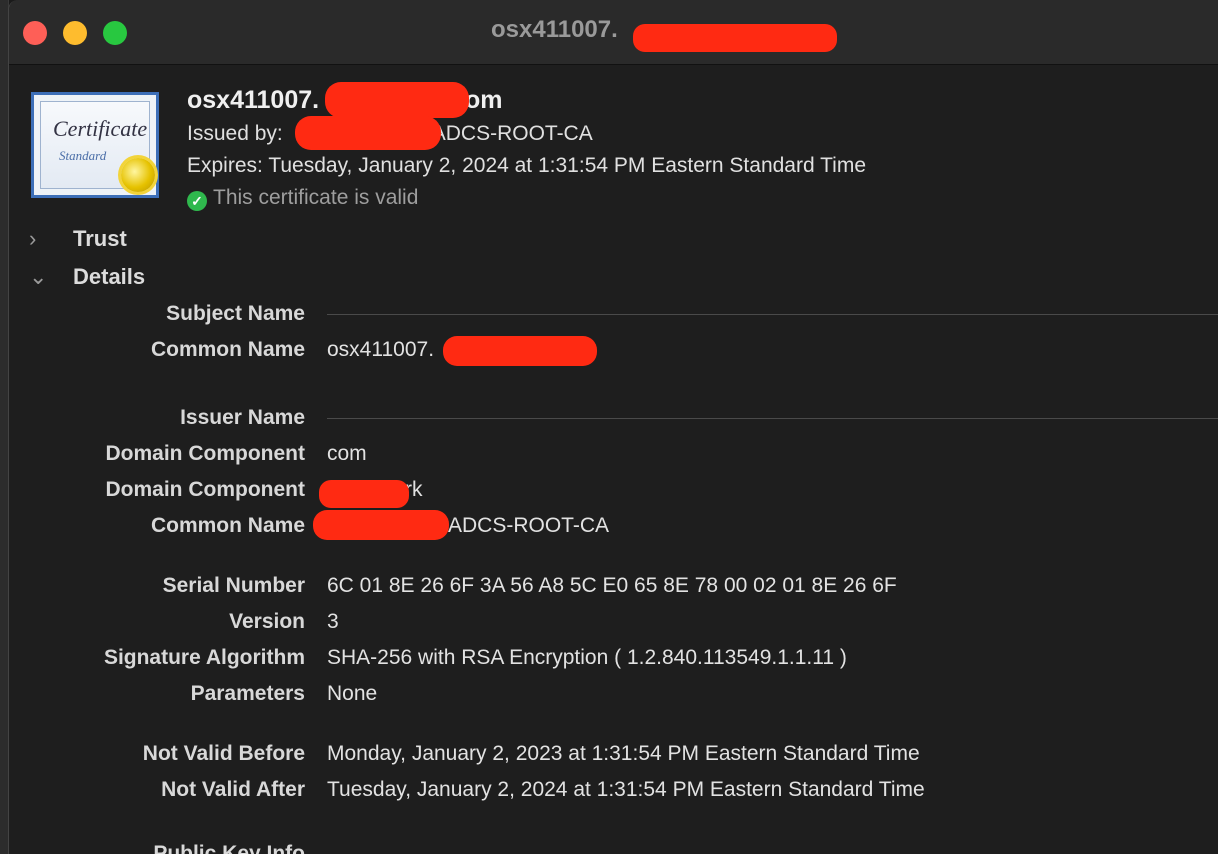 The image size is (1218, 854). Describe the element at coordinates (109, 276) in the screenshot. I see `details-label: Details` at that location.